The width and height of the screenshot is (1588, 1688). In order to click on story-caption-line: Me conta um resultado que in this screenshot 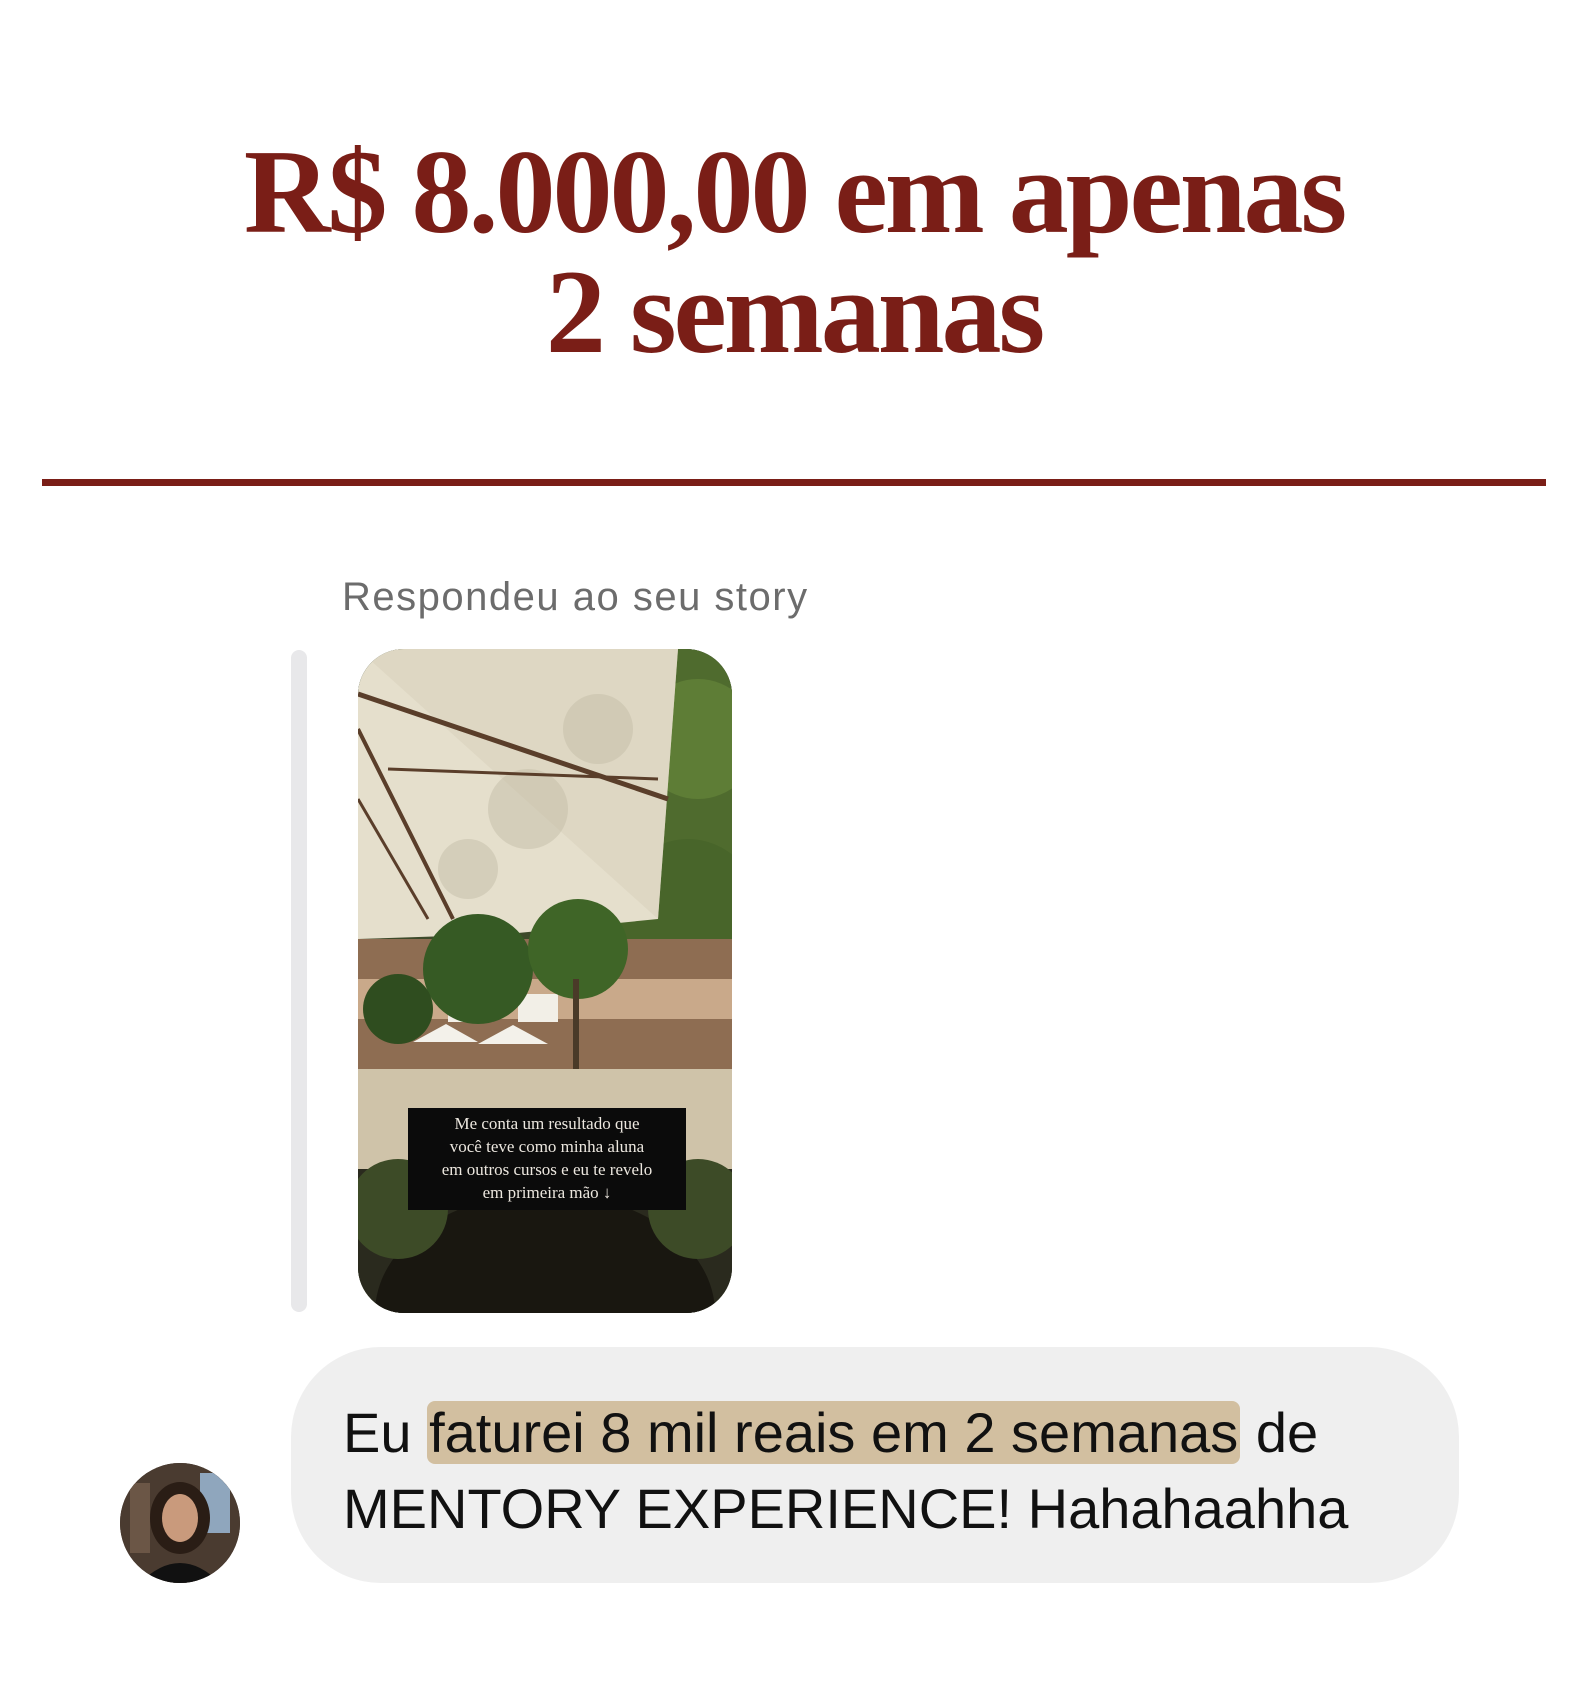, I will do `click(547, 1123)`.